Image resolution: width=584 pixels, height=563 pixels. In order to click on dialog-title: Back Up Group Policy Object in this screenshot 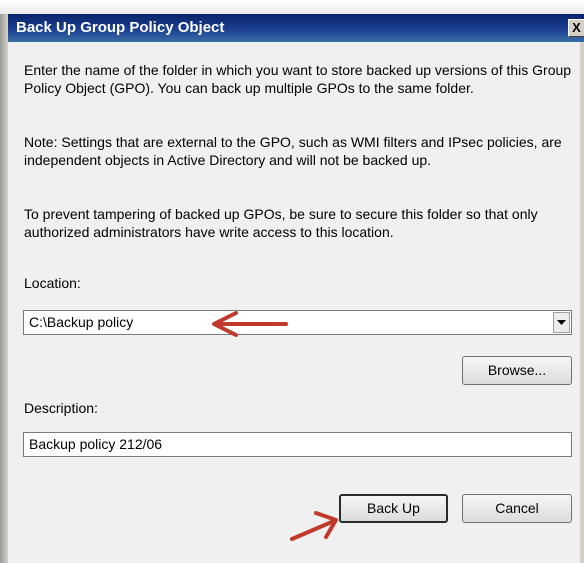, I will do `click(120, 27)`.